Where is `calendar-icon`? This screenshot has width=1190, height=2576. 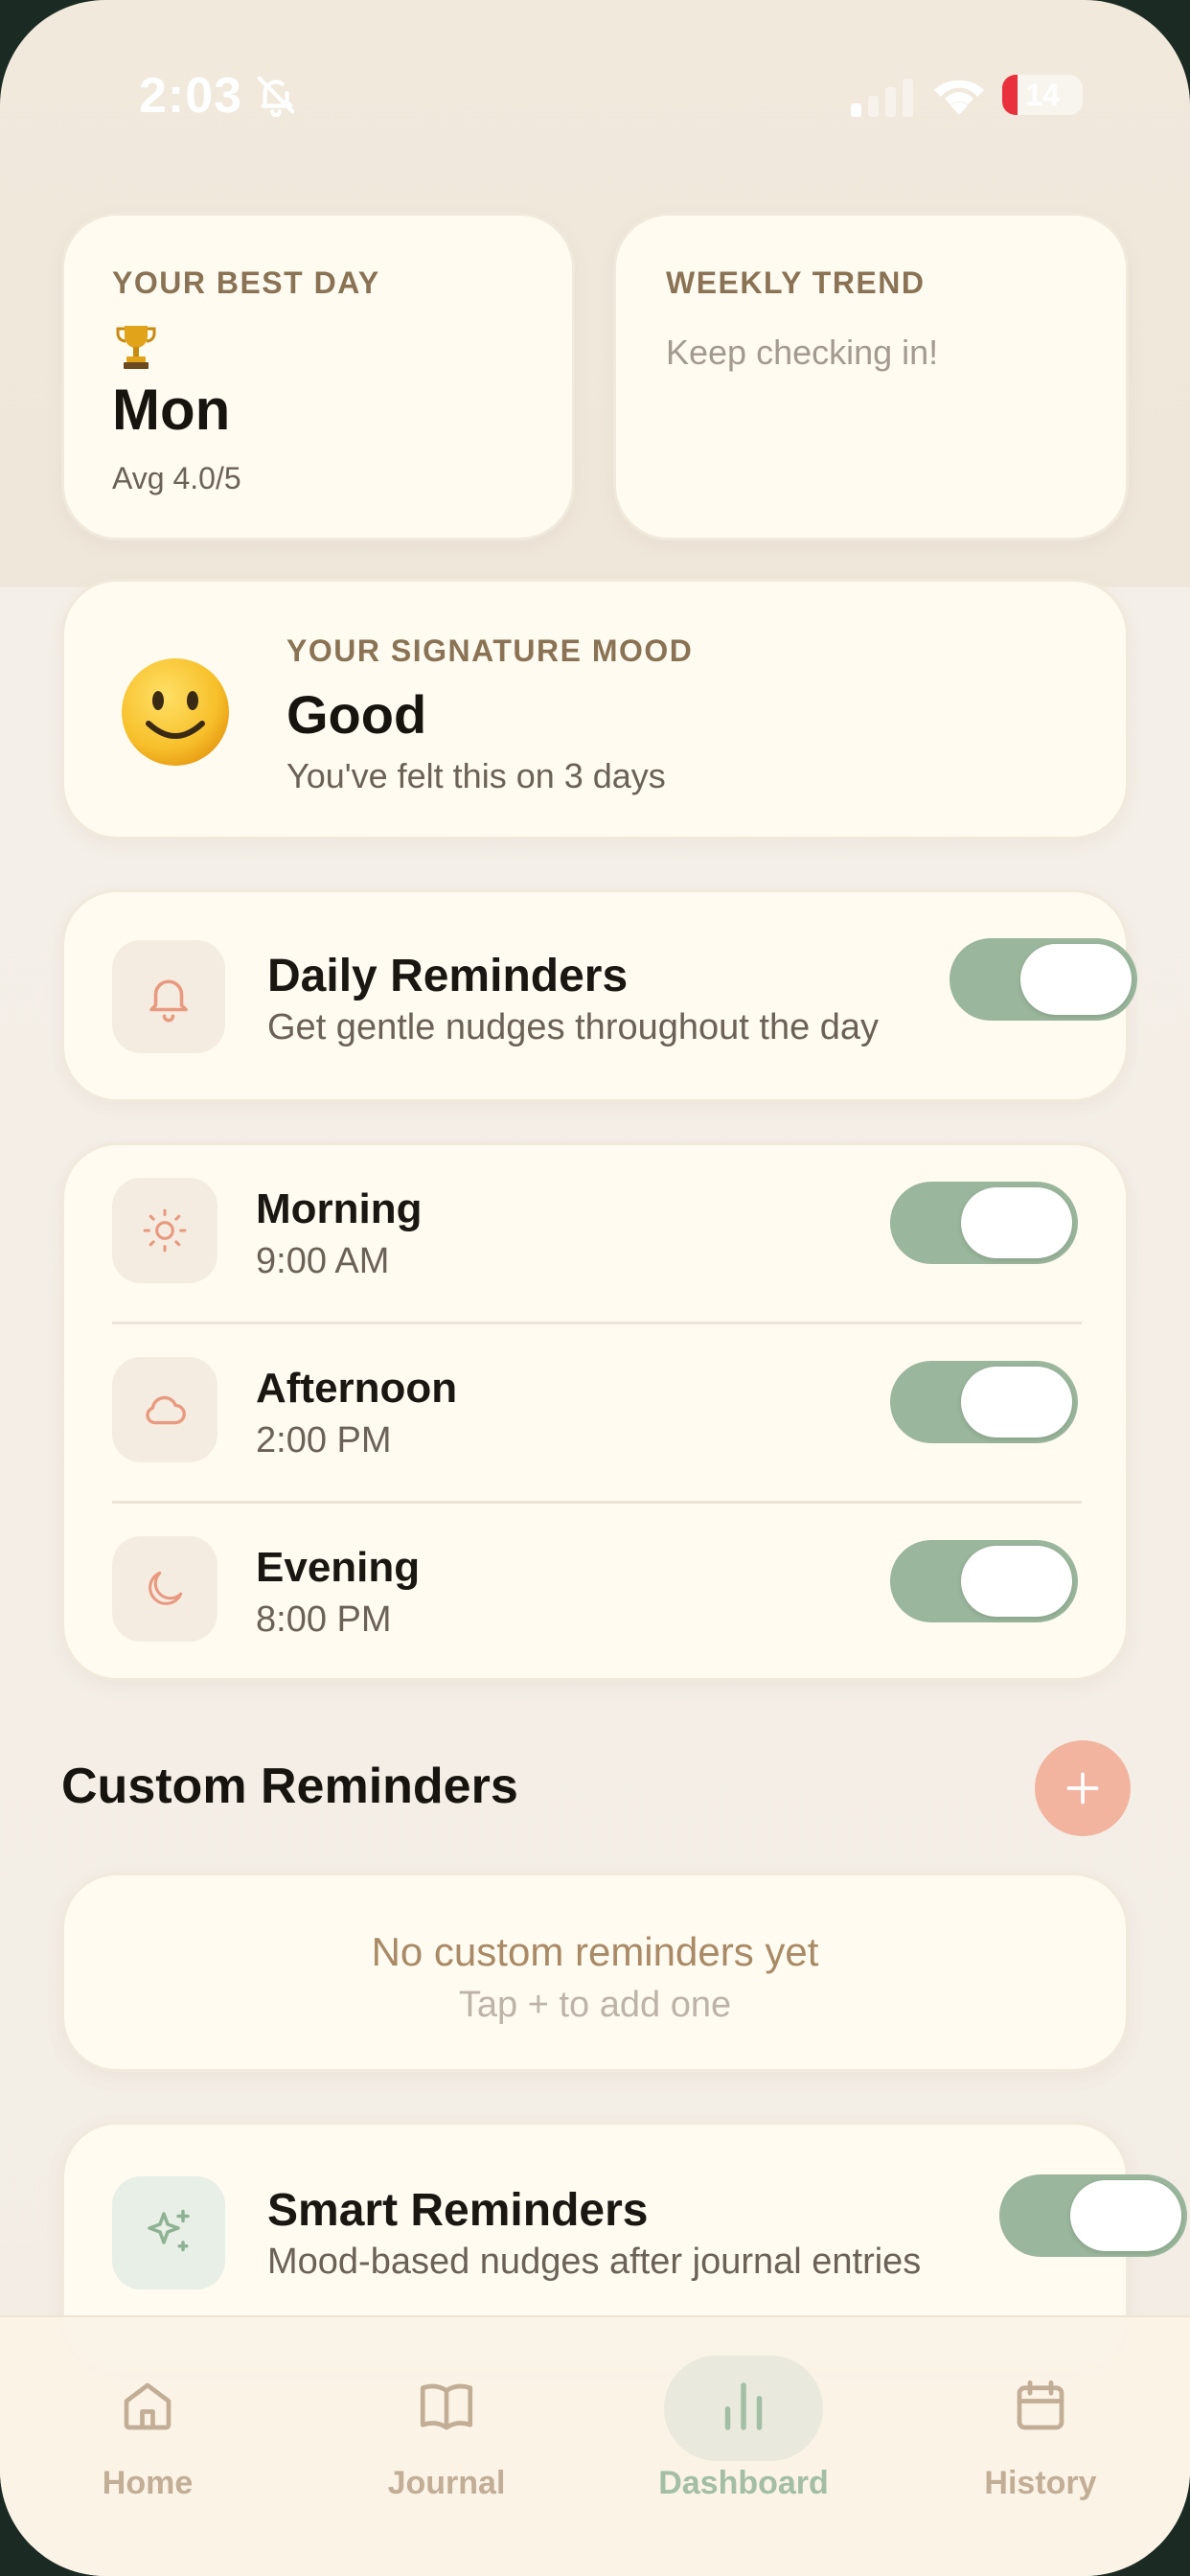
calendar-icon is located at coordinates (1040, 2405).